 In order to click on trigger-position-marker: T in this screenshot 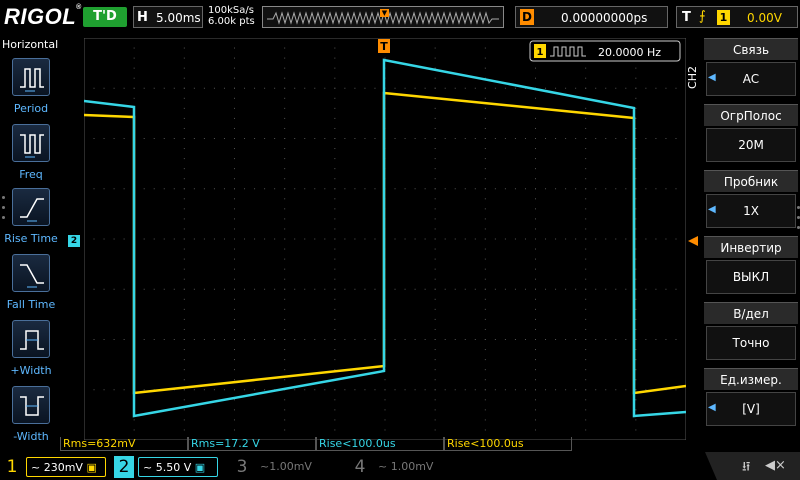, I will do `click(384, 46)`.